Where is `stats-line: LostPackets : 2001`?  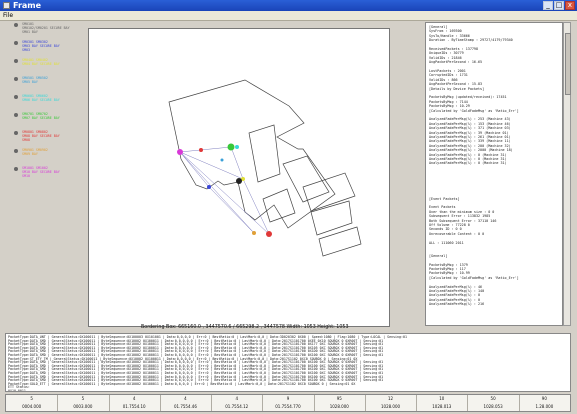 stats-line: LostPackets : 2001 is located at coordinates (447, 71).